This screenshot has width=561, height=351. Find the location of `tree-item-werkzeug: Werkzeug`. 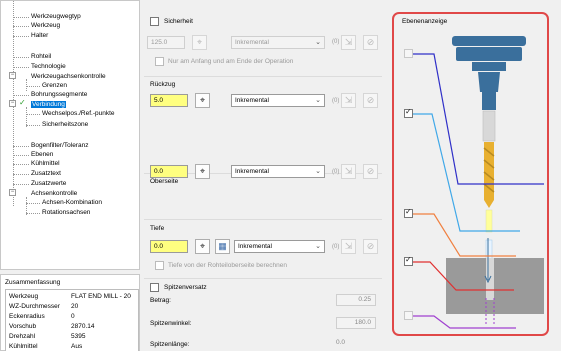

tree-item-werkzeug: Werkzeug is located at coordinates (45, 25).